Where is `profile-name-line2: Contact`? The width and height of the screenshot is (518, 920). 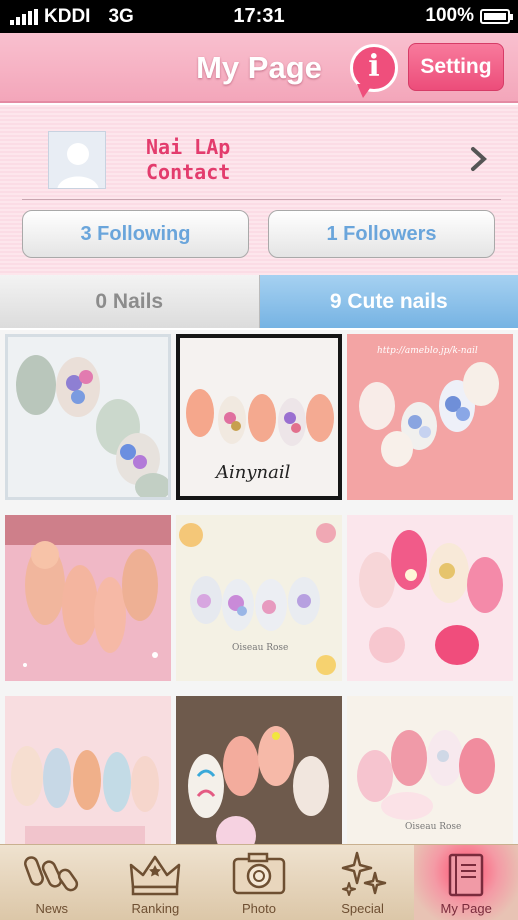
profile-name-line2: Contact is located at coordinates (188, 172).